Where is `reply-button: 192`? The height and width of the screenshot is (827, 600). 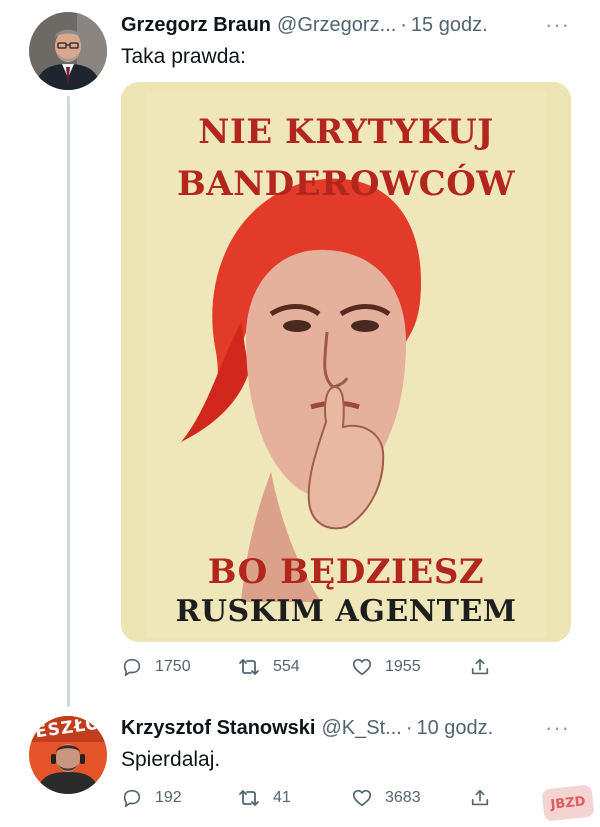
reply-button: 192 is located at coordinates (179, 798).